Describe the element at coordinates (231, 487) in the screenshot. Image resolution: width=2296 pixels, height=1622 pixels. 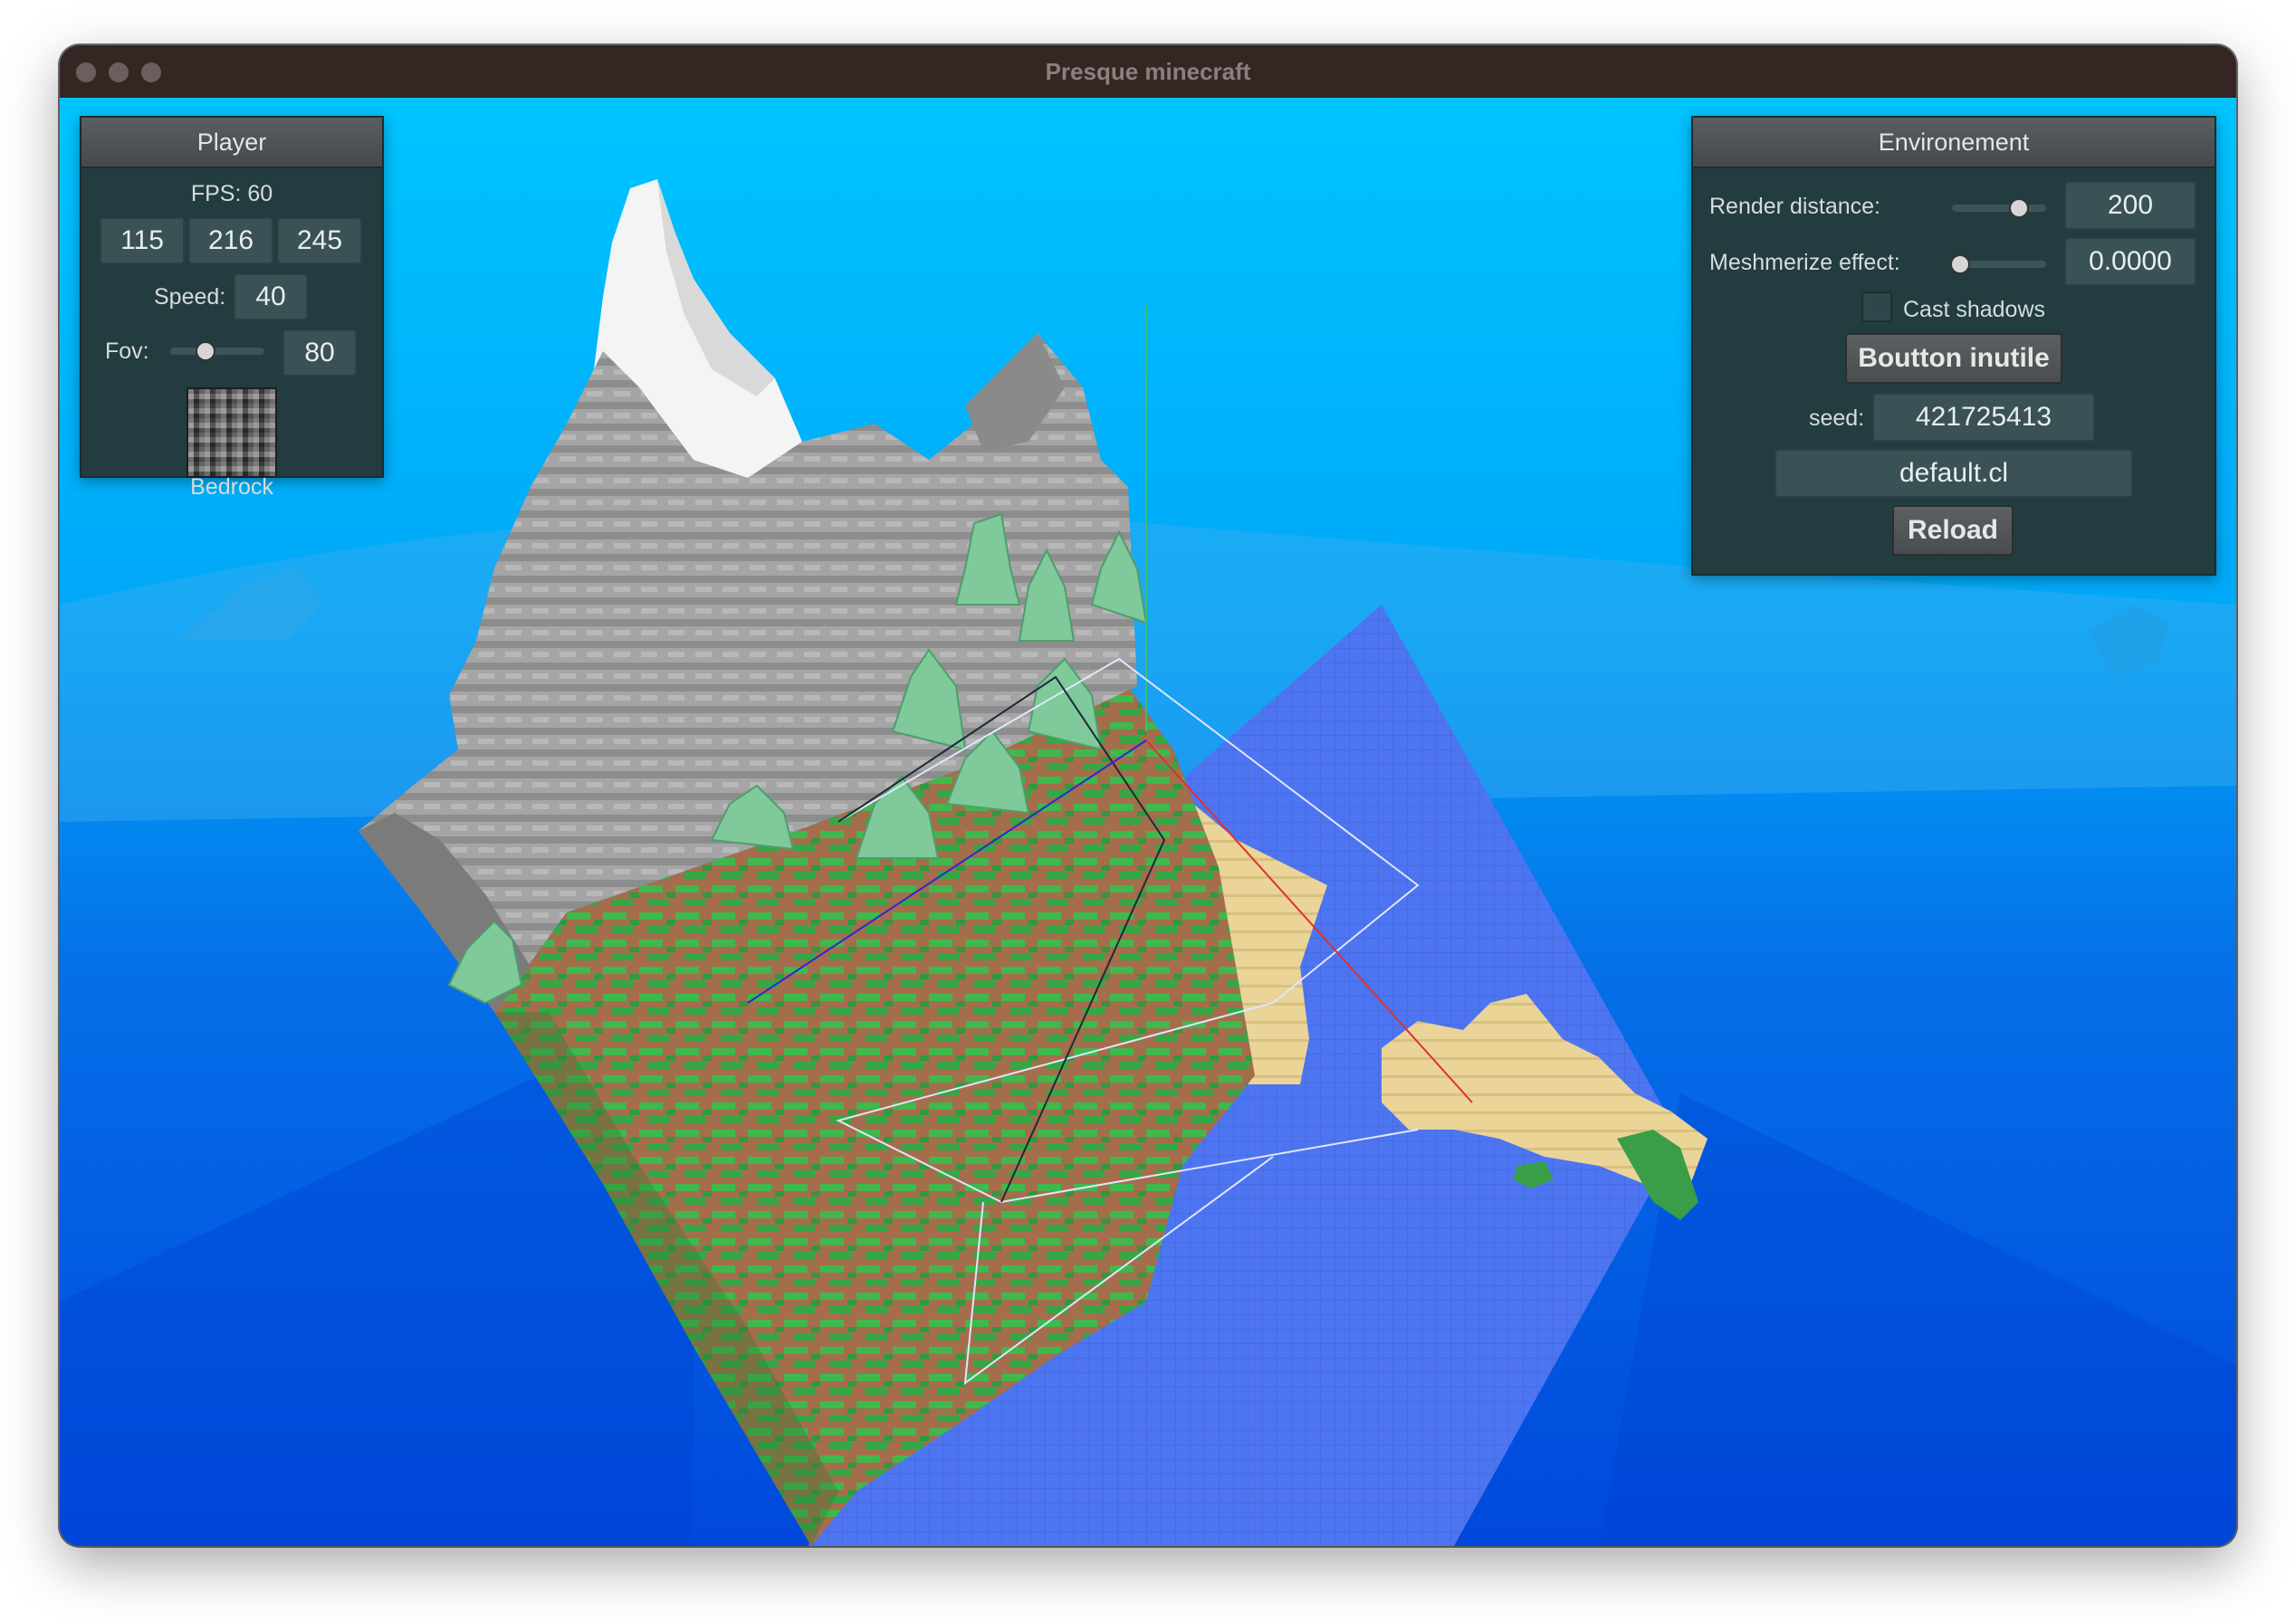
I see `selected-block-label: Bedrock` at that location.